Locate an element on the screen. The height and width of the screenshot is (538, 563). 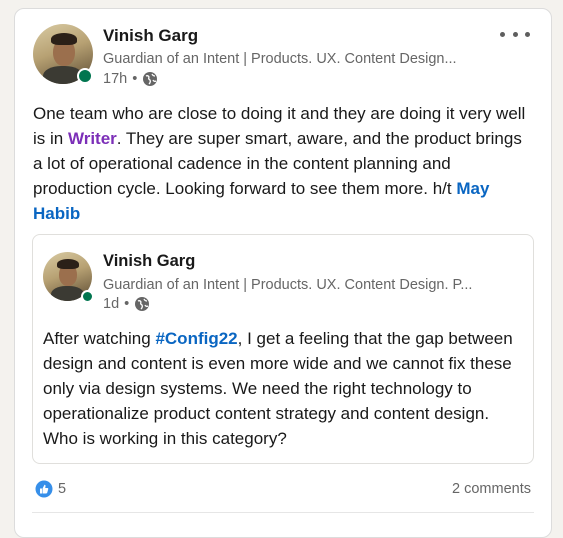
reshared-text-part1: After watching is located at coordinates (99, 338).